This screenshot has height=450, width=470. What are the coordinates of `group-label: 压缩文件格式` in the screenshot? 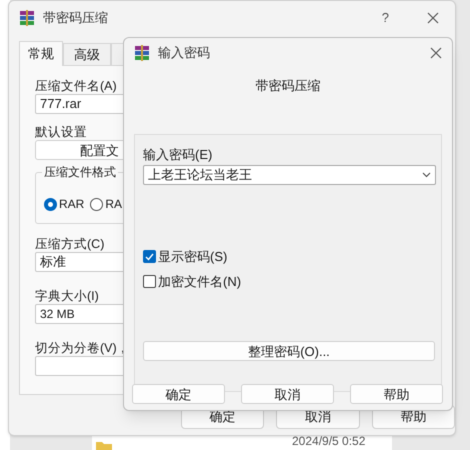 It's located at (80, 172).